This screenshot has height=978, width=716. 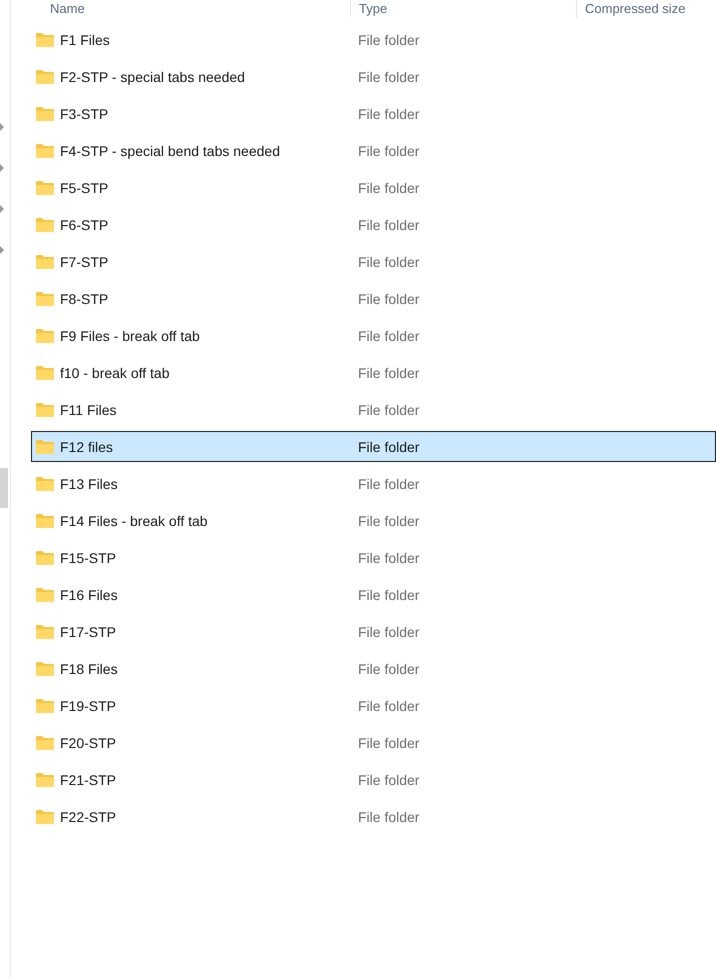 What do you see at coordinates (134, 520) in the screenshot?
I see `file-name: F14 Files - break off tab` at bounding box center [134, 520].